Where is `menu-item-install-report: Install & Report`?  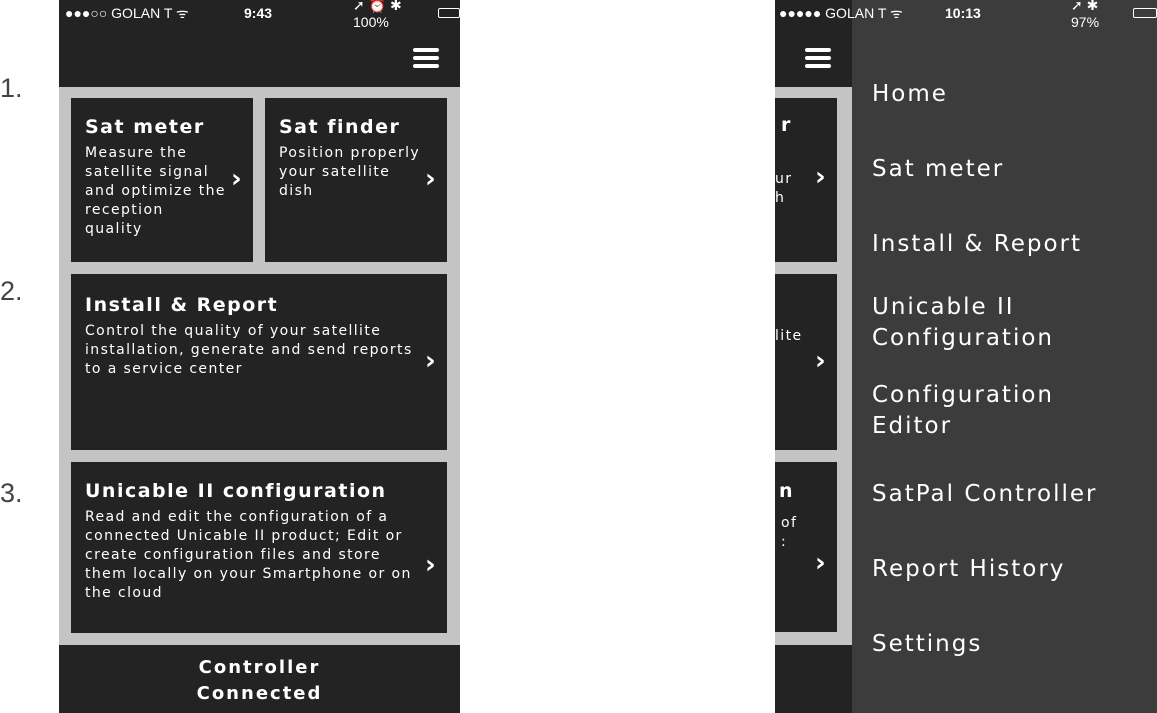
menu-item-install-report: Install & Report is located at coordinates (977, 244).